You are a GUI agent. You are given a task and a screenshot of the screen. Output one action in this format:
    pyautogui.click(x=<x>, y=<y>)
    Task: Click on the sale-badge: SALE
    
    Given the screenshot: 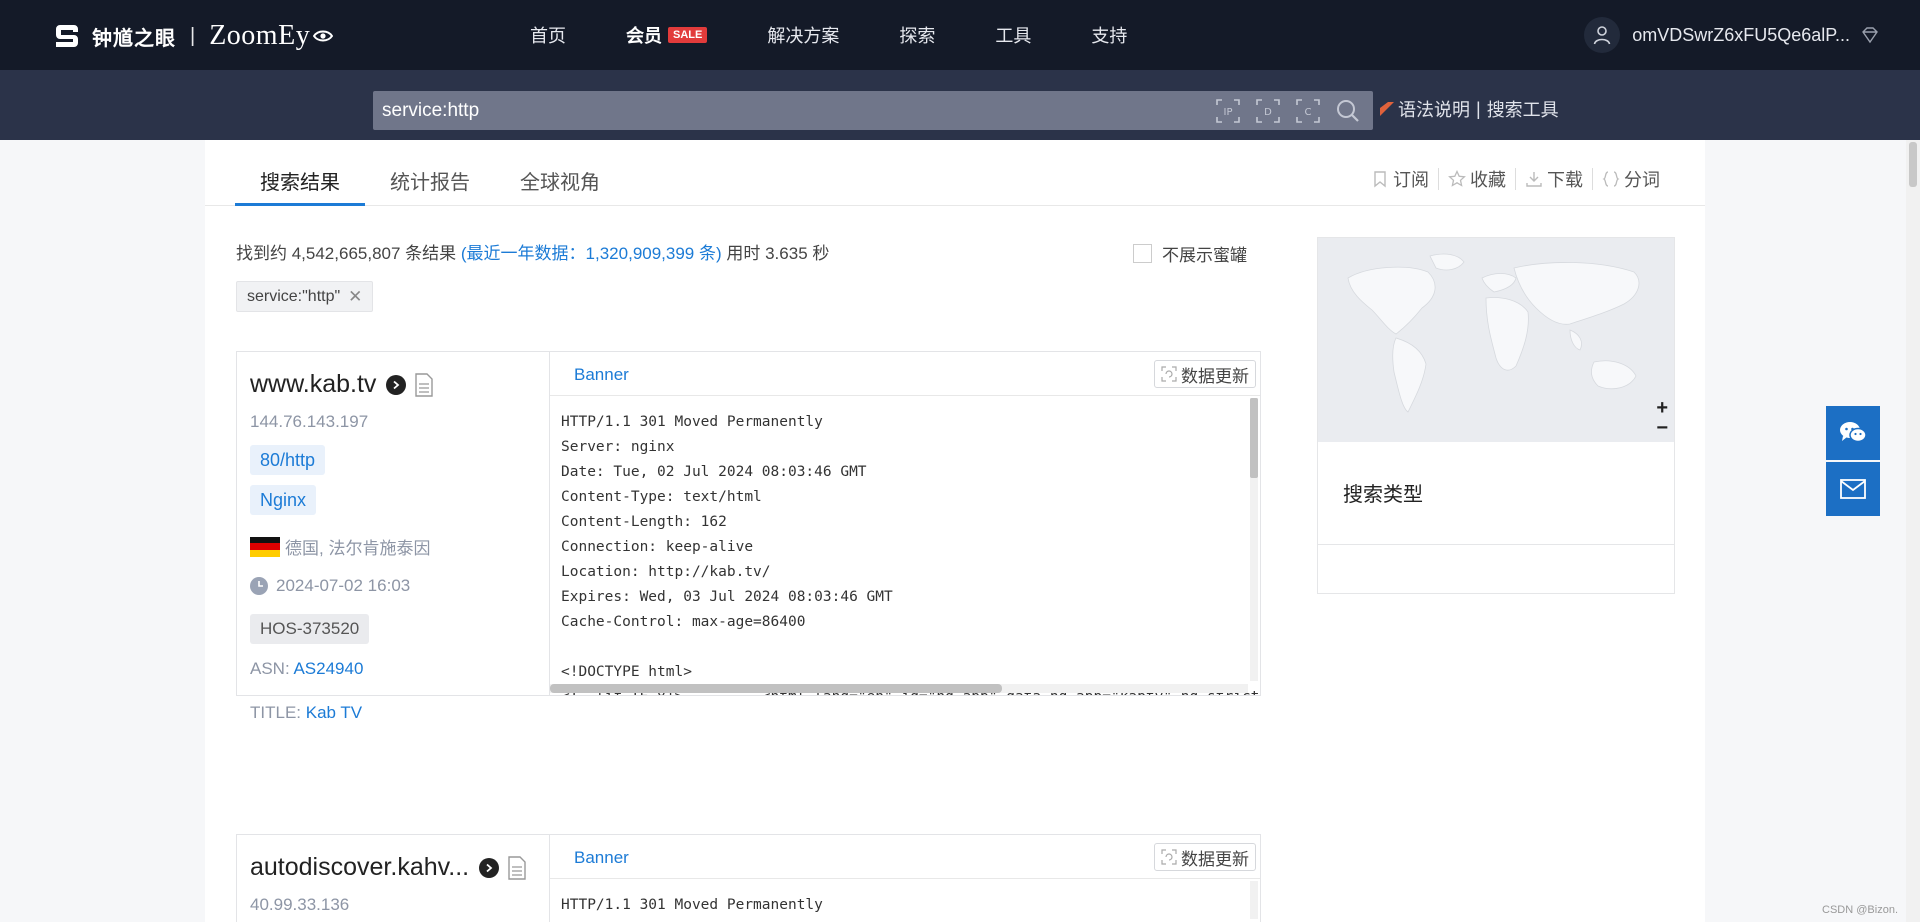 What is the action you would take?
    pyautogui.click(x=688, y=35)
    